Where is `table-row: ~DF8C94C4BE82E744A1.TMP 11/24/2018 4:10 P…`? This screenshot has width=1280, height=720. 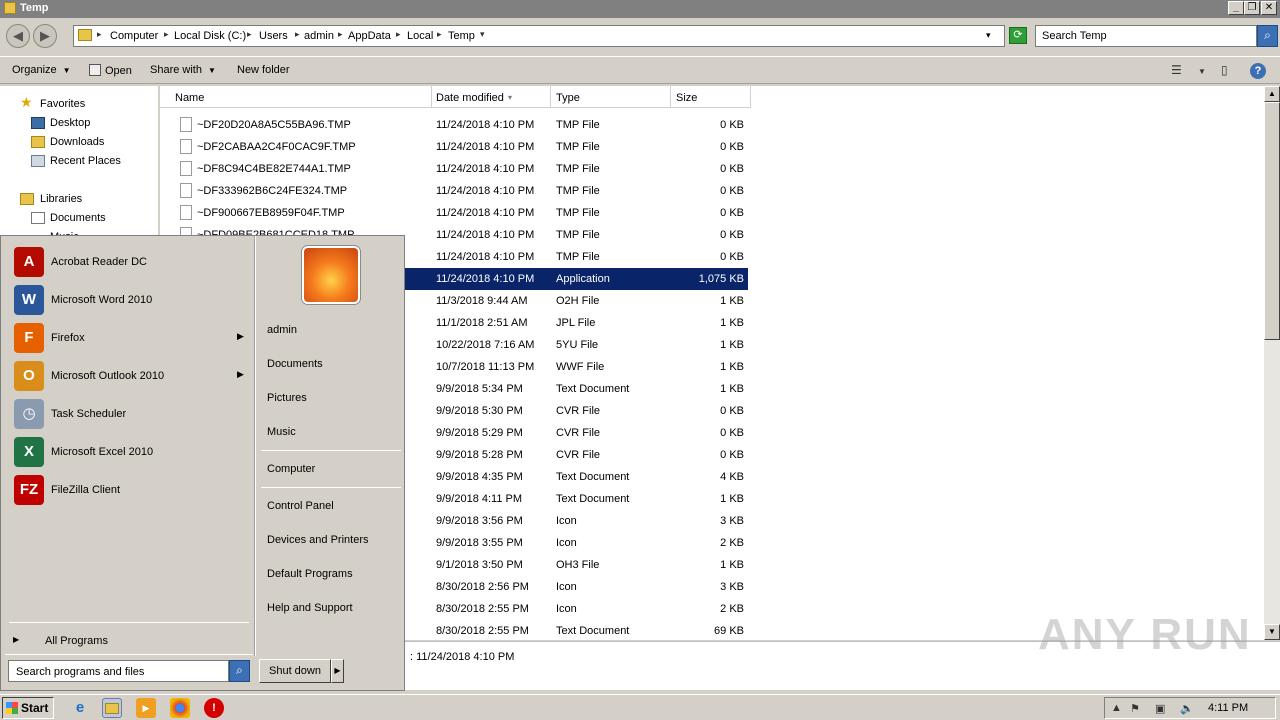 table-row: ~DF8C94C4BE82E744A1.TMP 11/24/2018 4:10 P… is located at coordinates (454, 169).